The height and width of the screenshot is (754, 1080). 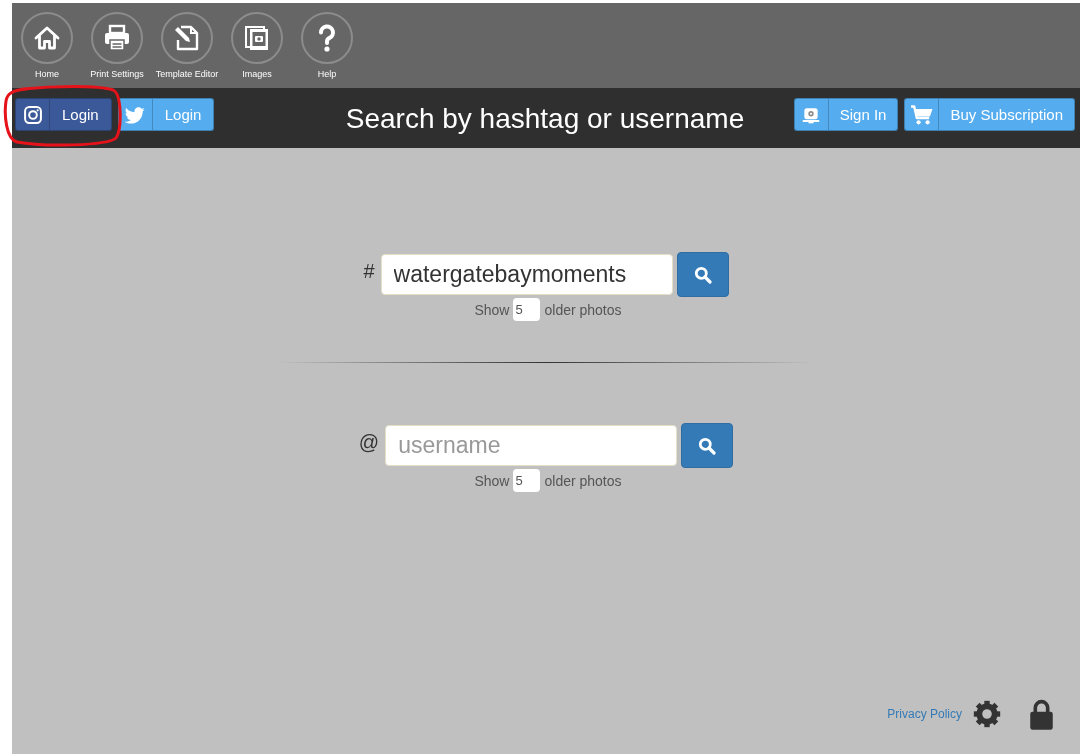 I want to click on prefix-symbol: #, so click(x=369, y=271).